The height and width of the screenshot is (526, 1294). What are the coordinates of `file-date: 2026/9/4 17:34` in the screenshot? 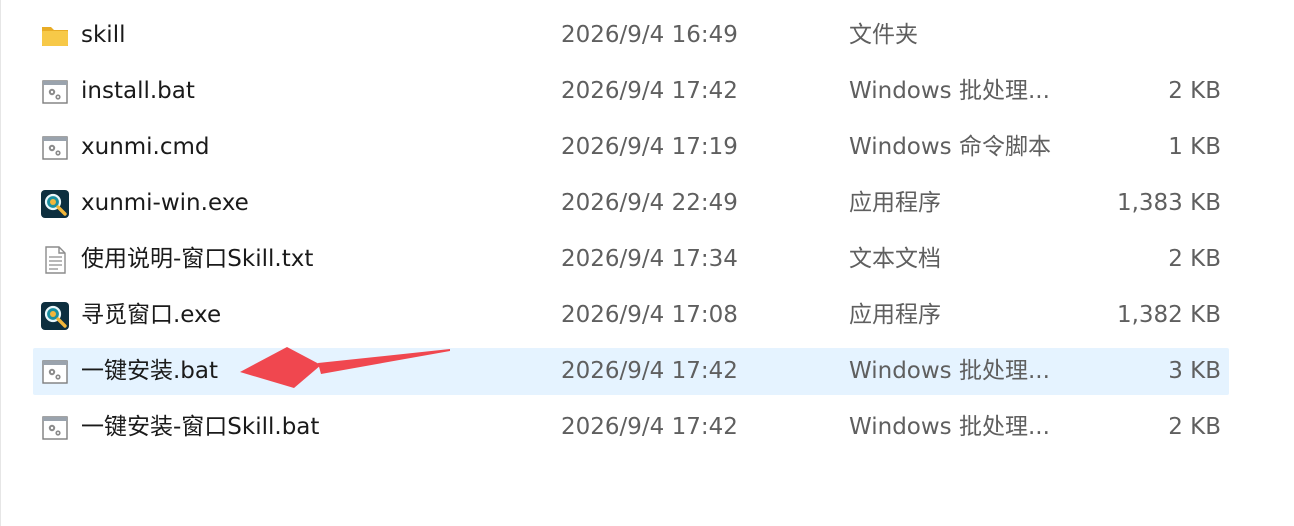 It's located at (649, 259).